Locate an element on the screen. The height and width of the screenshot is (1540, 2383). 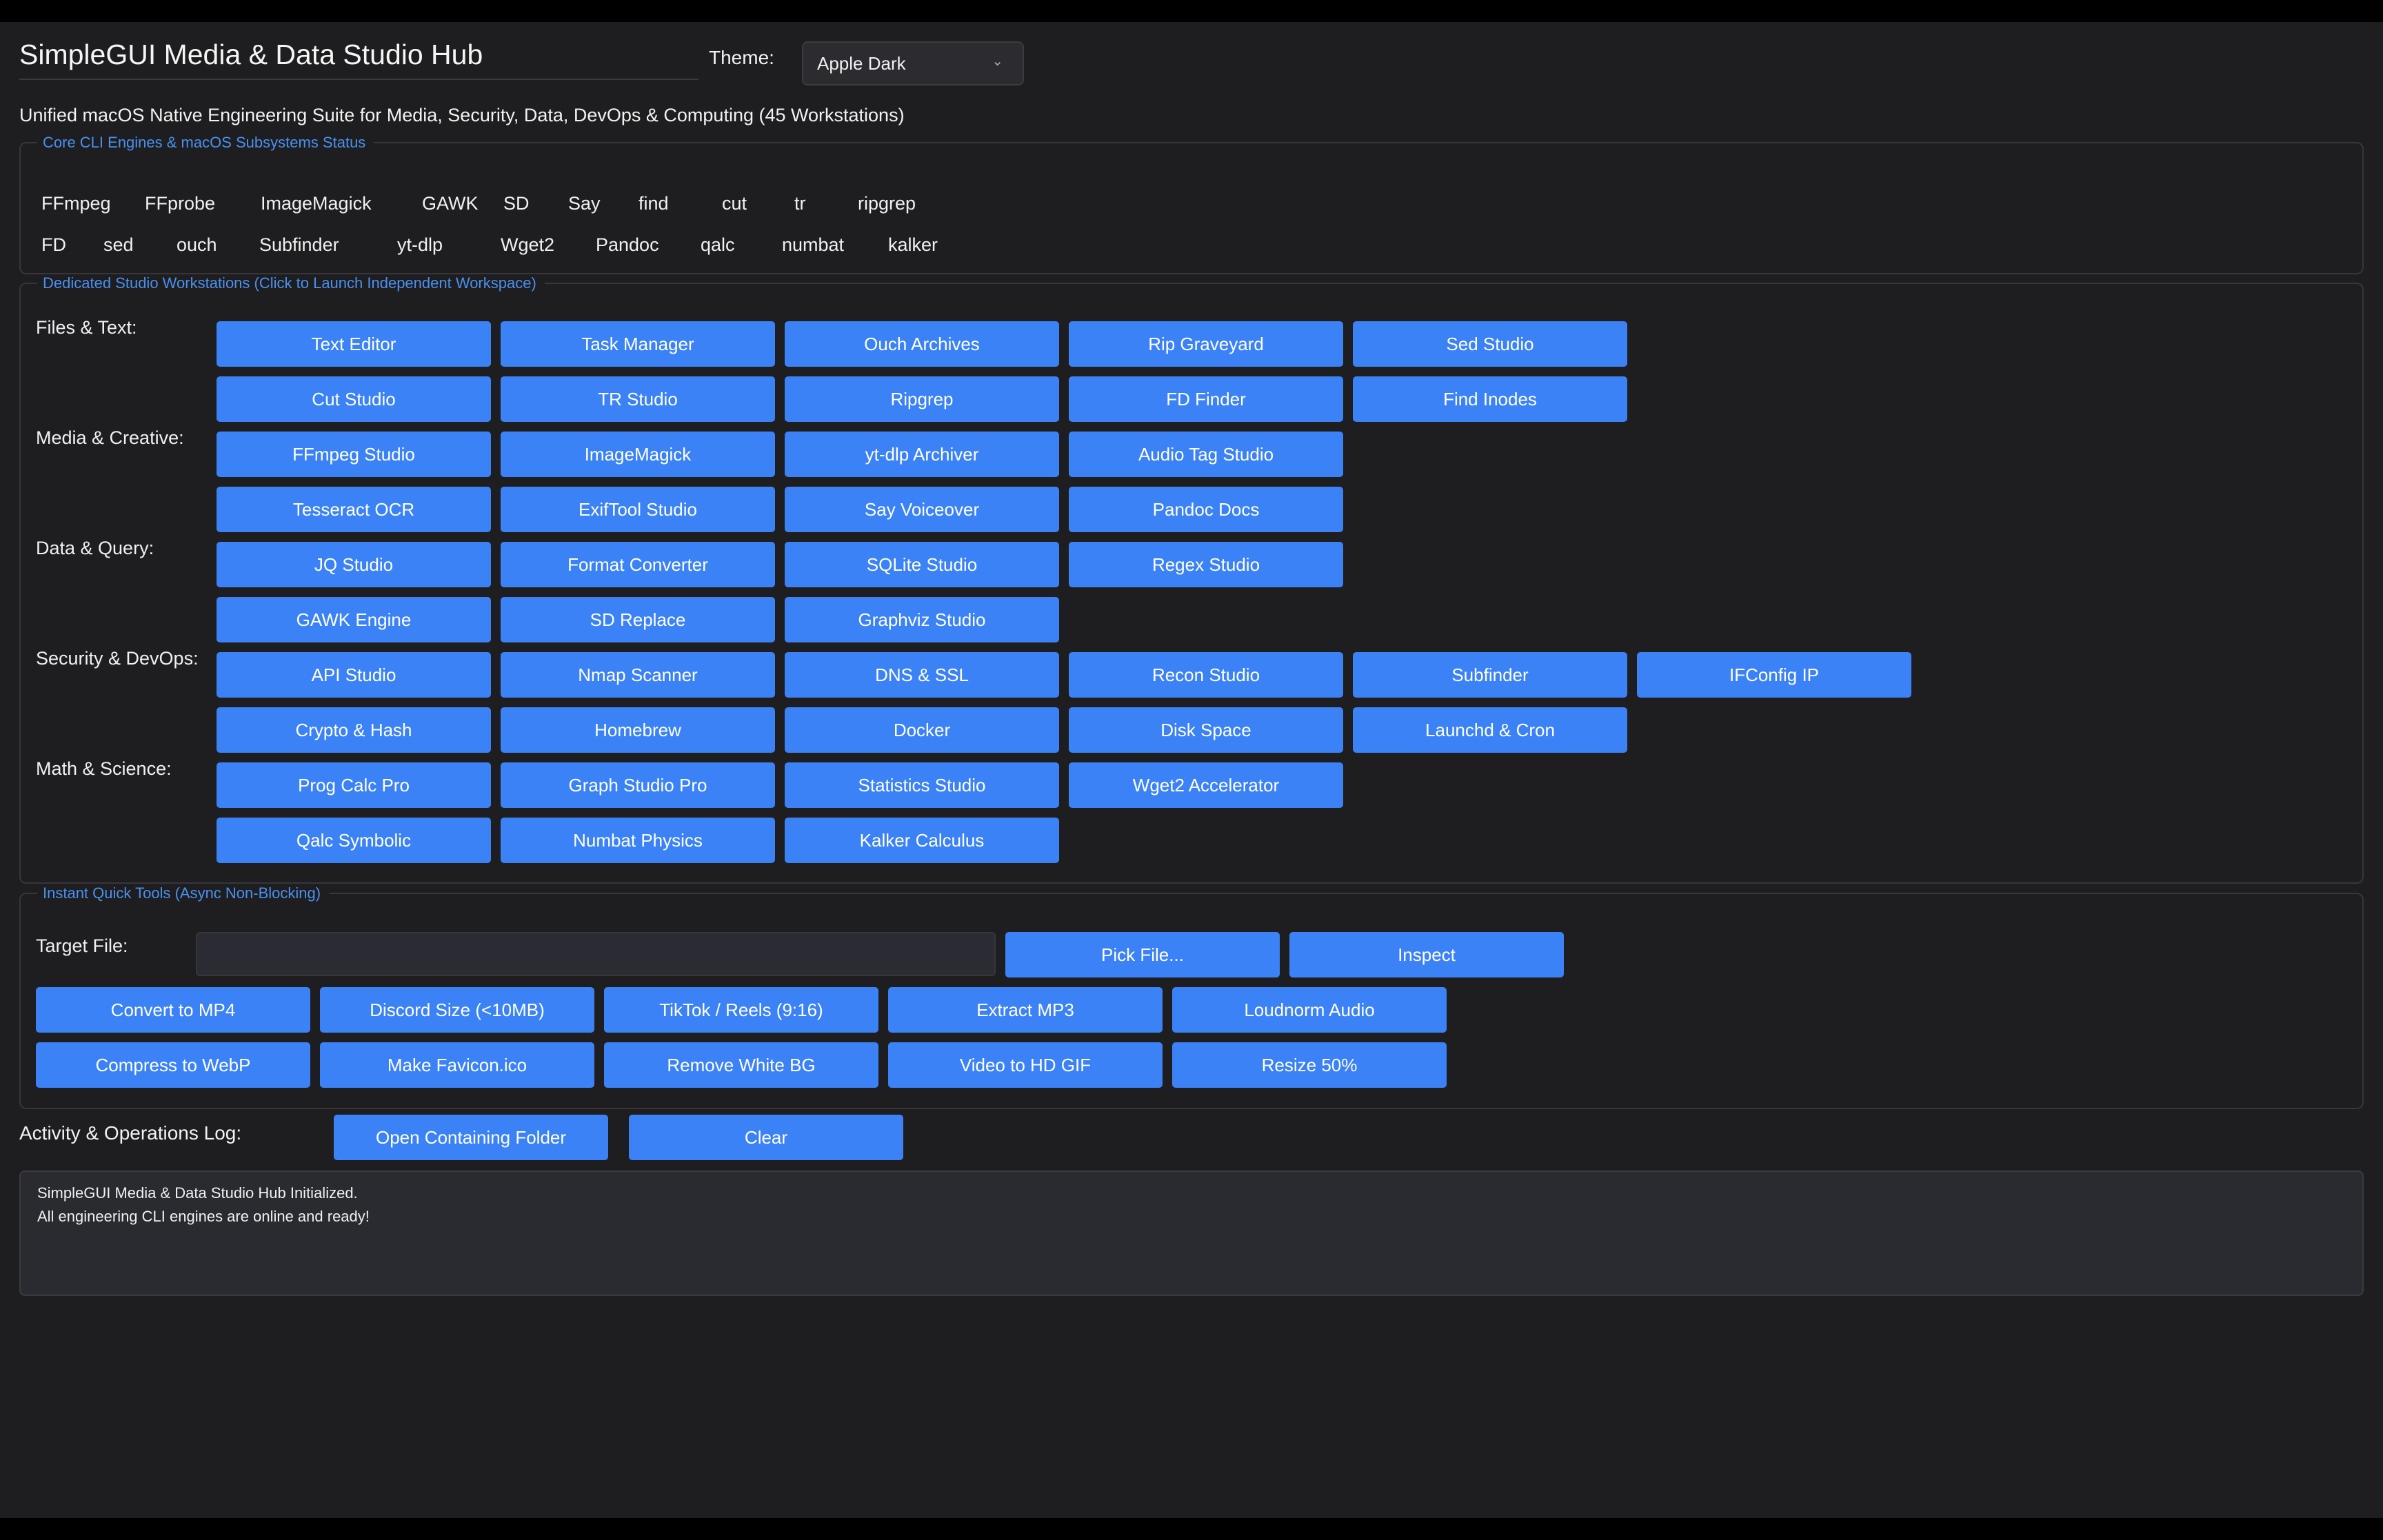
studio-button-homebrew: Homebrew is located at coordinates (638, 730).